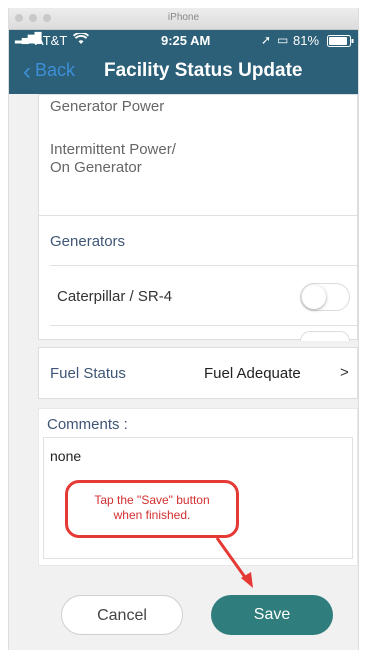 The image size is (365, 650). I want to click on back-label: Back, so click(55, 70).